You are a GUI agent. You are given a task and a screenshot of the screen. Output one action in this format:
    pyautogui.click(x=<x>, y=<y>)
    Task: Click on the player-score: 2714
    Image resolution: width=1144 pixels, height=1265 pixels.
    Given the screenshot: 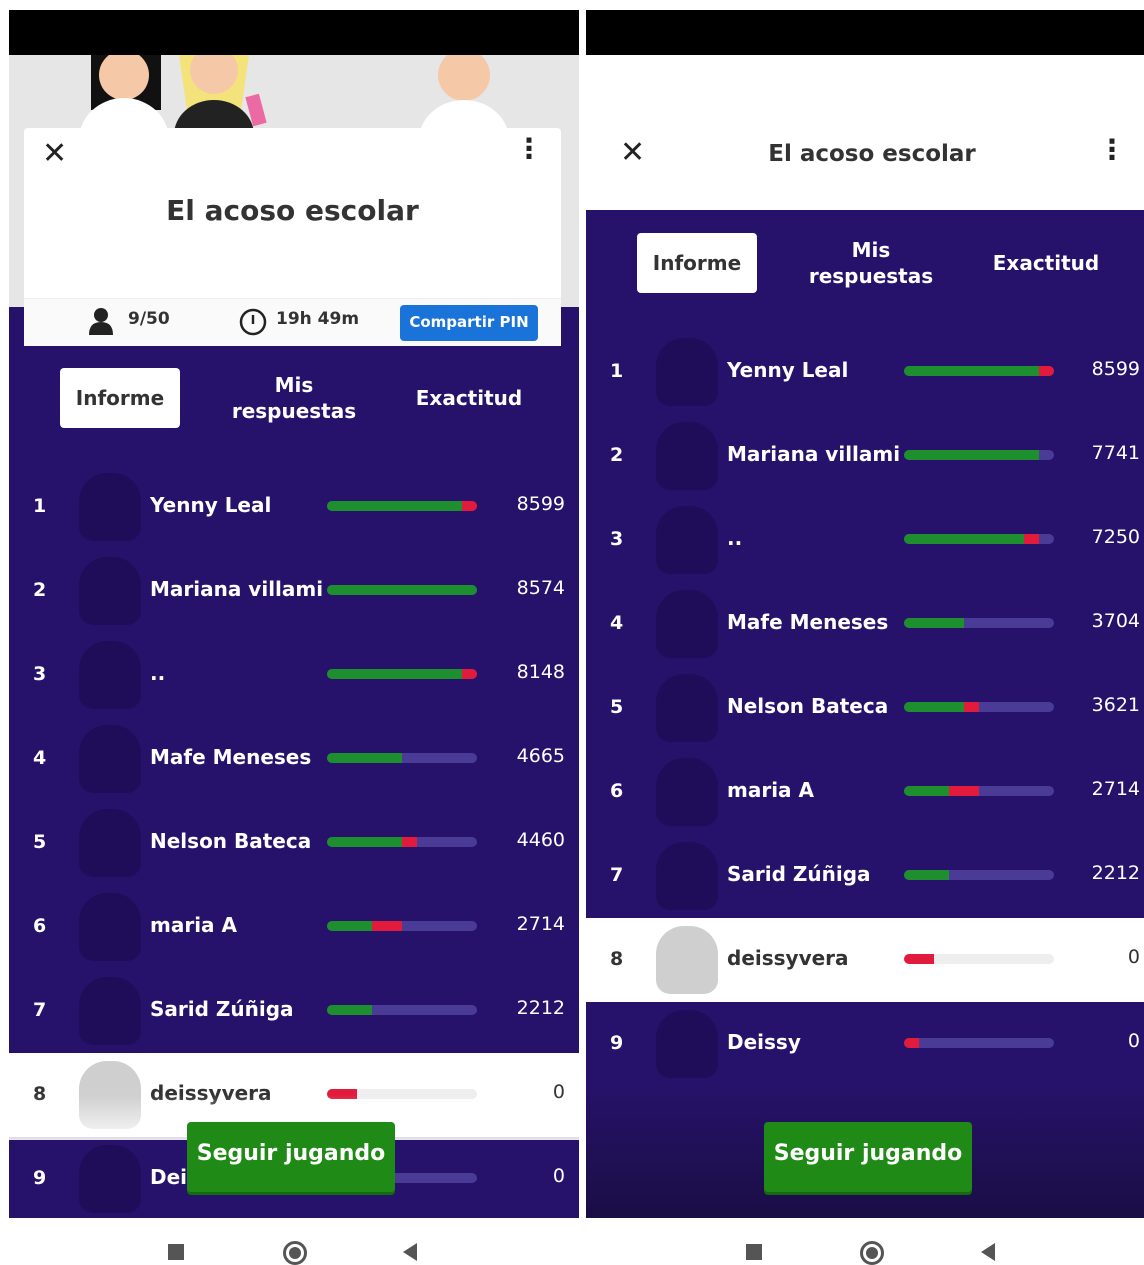 What is the action you would take?
    pyautogui.click(x=1115, y=789)
    